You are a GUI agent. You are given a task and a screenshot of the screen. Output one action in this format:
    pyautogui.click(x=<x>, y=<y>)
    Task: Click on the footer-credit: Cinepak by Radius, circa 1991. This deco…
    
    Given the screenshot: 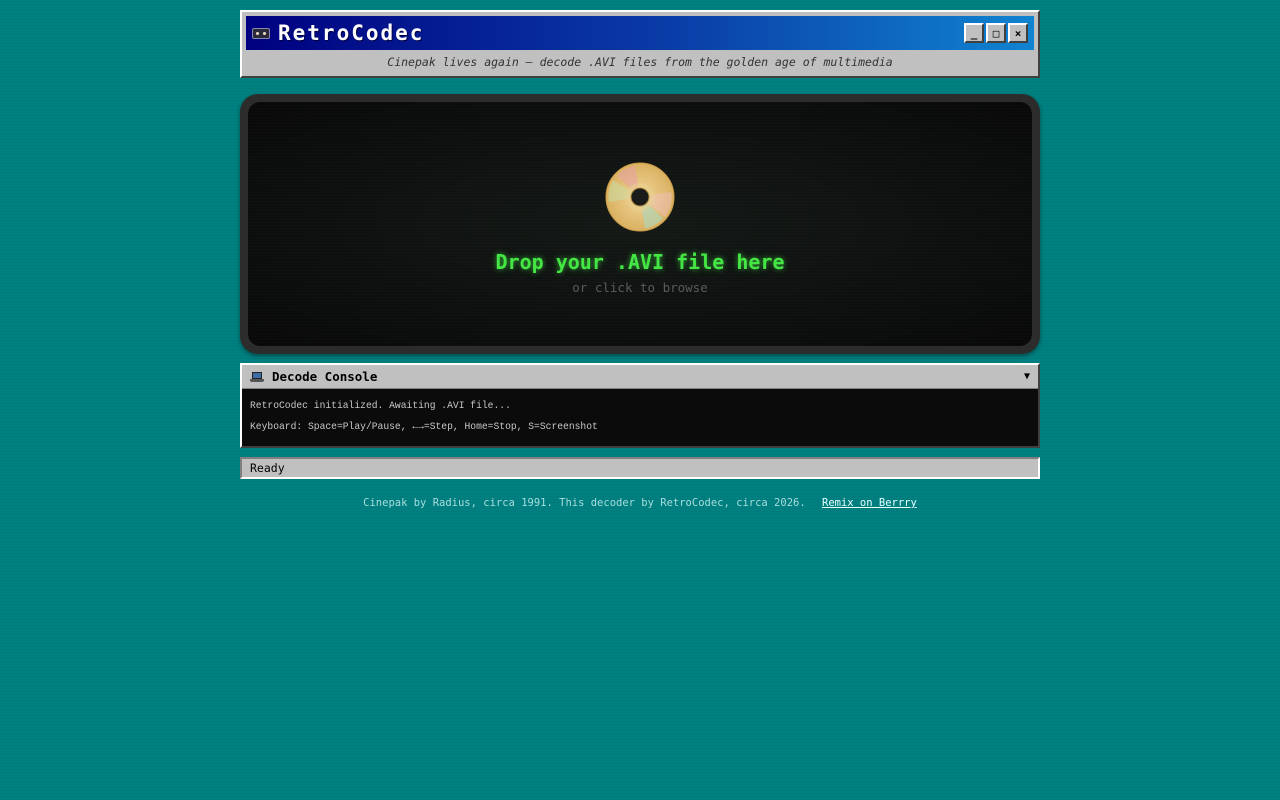 What is the action you would take?
    pyautogui.click(x=584, y=503)
    